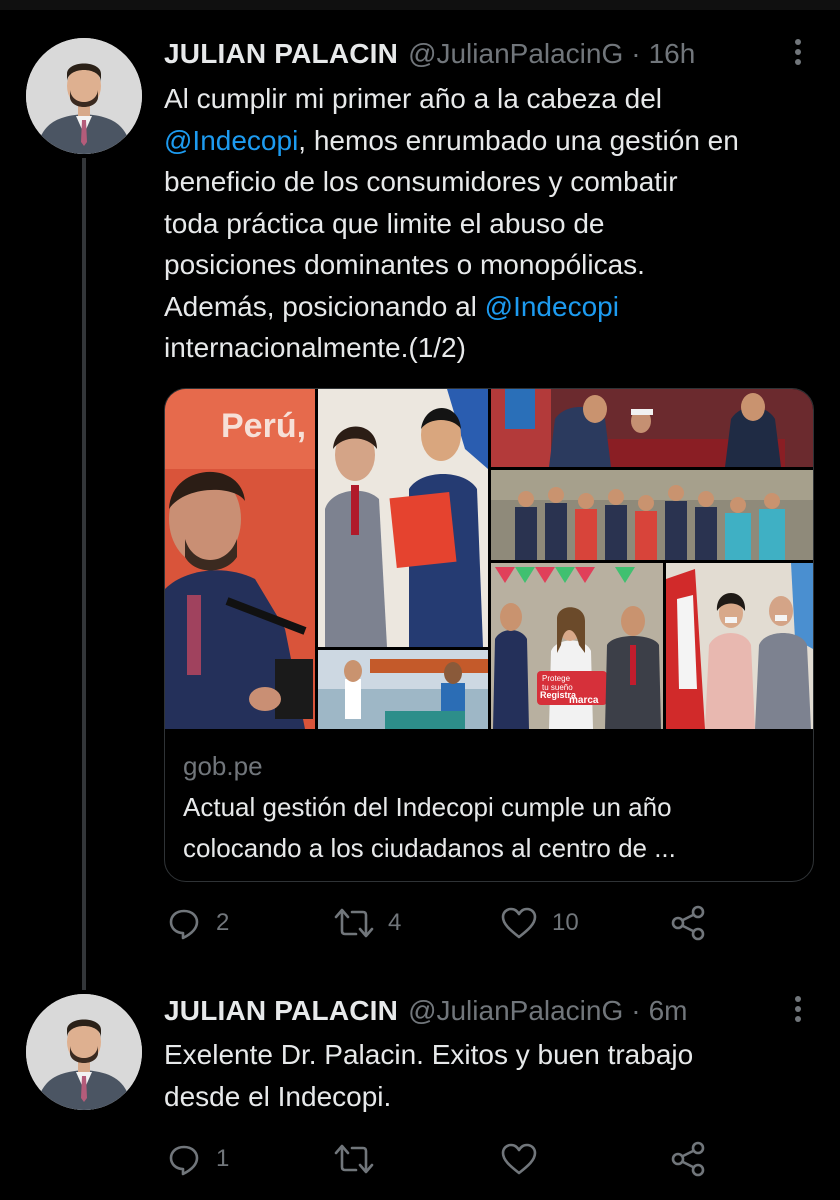 The width and height of the screenshot is (840, 1200). I want to click on thread-connector-line, so click(84, 574).